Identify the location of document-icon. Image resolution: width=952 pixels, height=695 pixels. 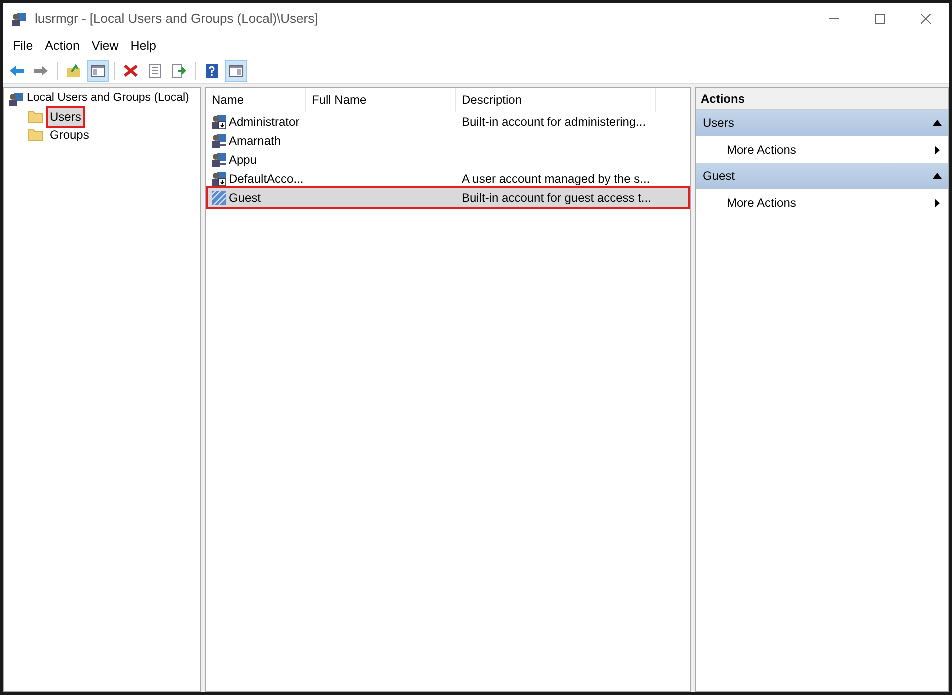
(155, 70).